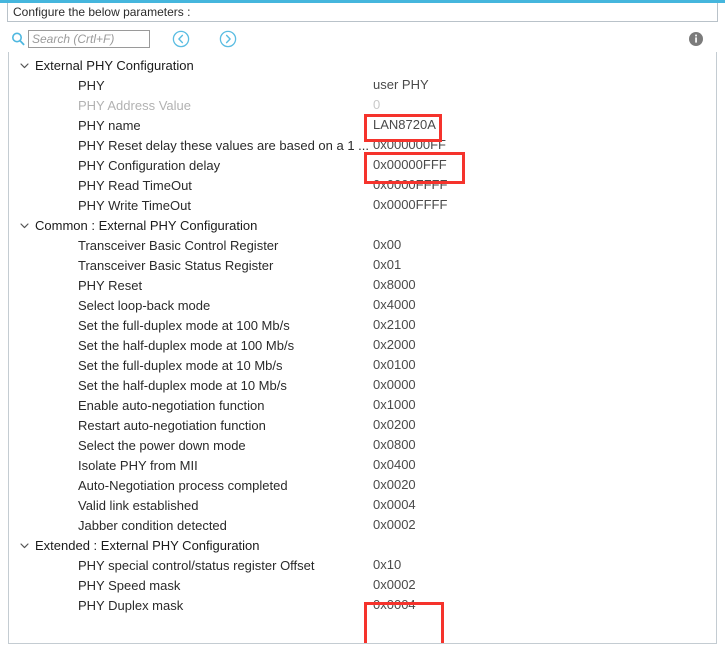  I want to click on tree-item-label: PHY Configuration delay, so click(149, 165).